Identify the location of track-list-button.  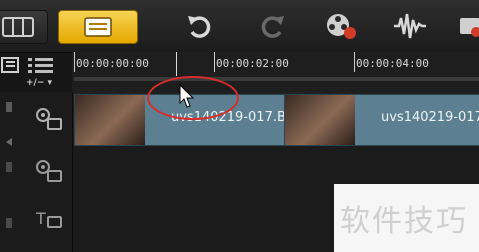
(41, 66).